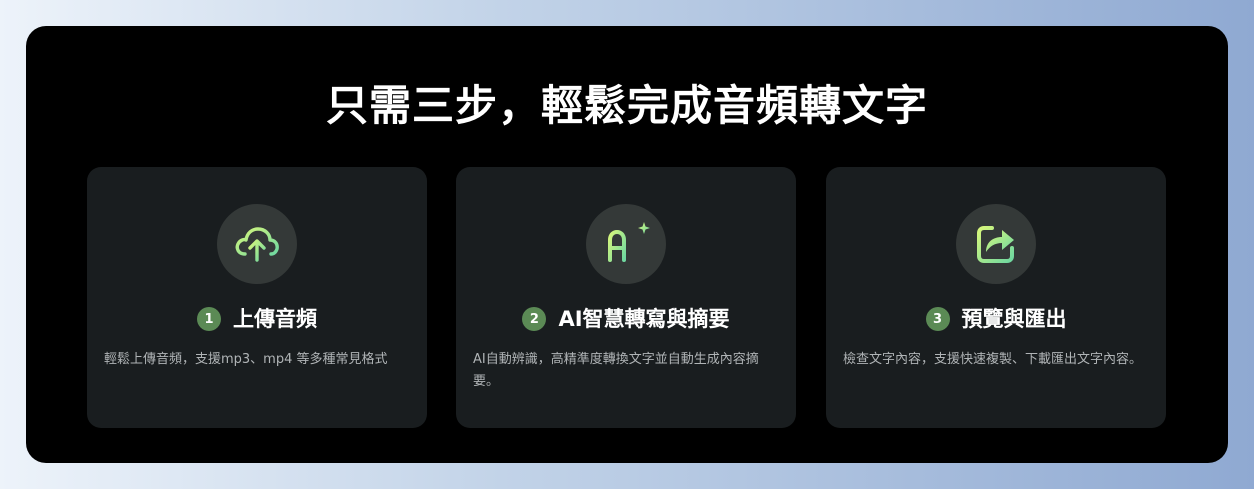  What do you see at coordinates (275, 319) in the screenshot?
I see `step-title: 上傳音頻` at bounding box center [275, 319].